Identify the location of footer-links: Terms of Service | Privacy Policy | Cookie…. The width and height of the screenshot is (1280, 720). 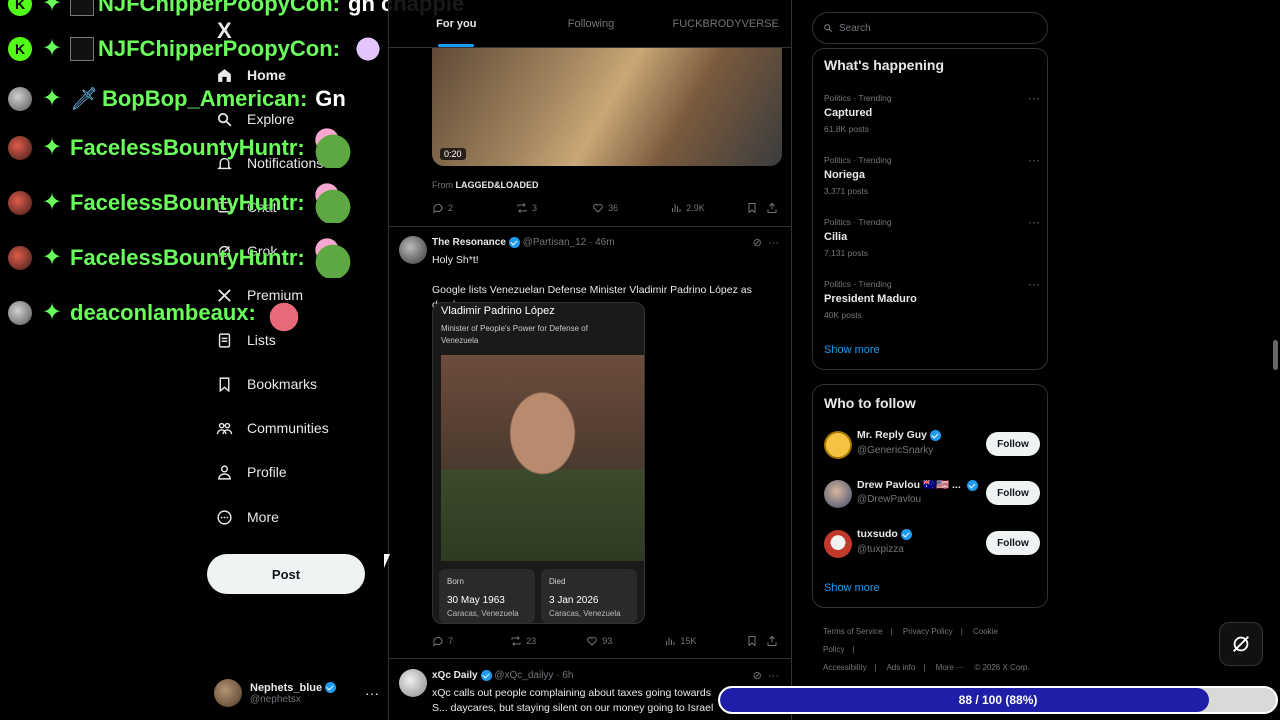
(930, 650).